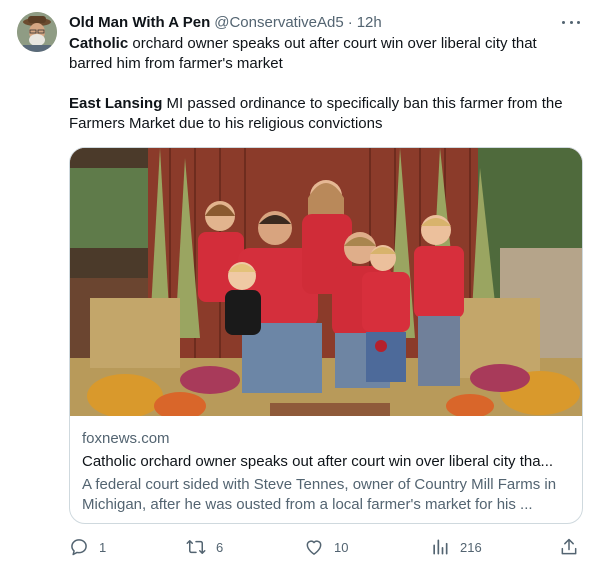  I want to click on share-icon, so click(569, 546).